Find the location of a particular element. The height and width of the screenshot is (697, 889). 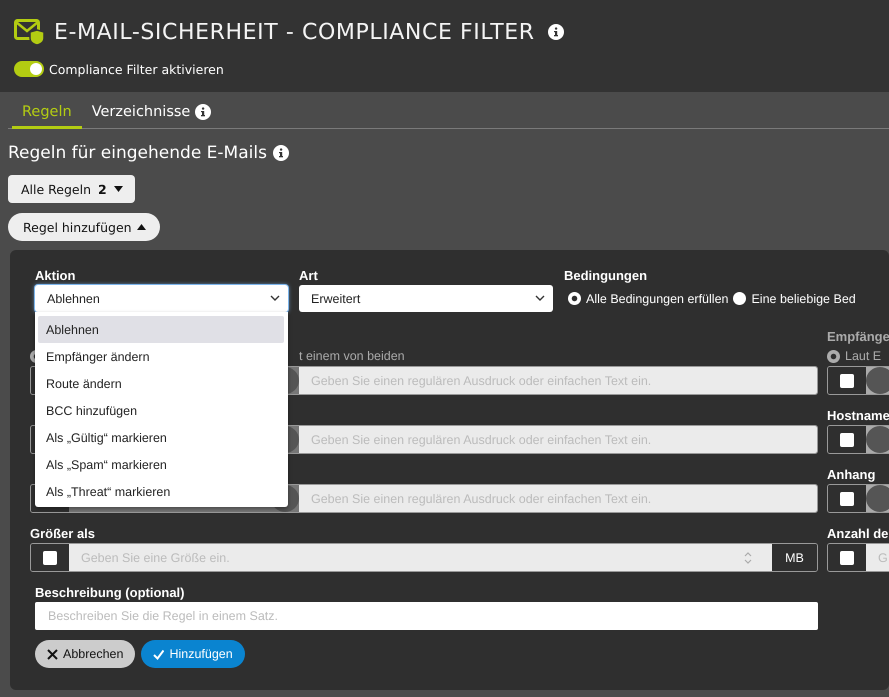

close-icon is located at coordinates (52, 654).